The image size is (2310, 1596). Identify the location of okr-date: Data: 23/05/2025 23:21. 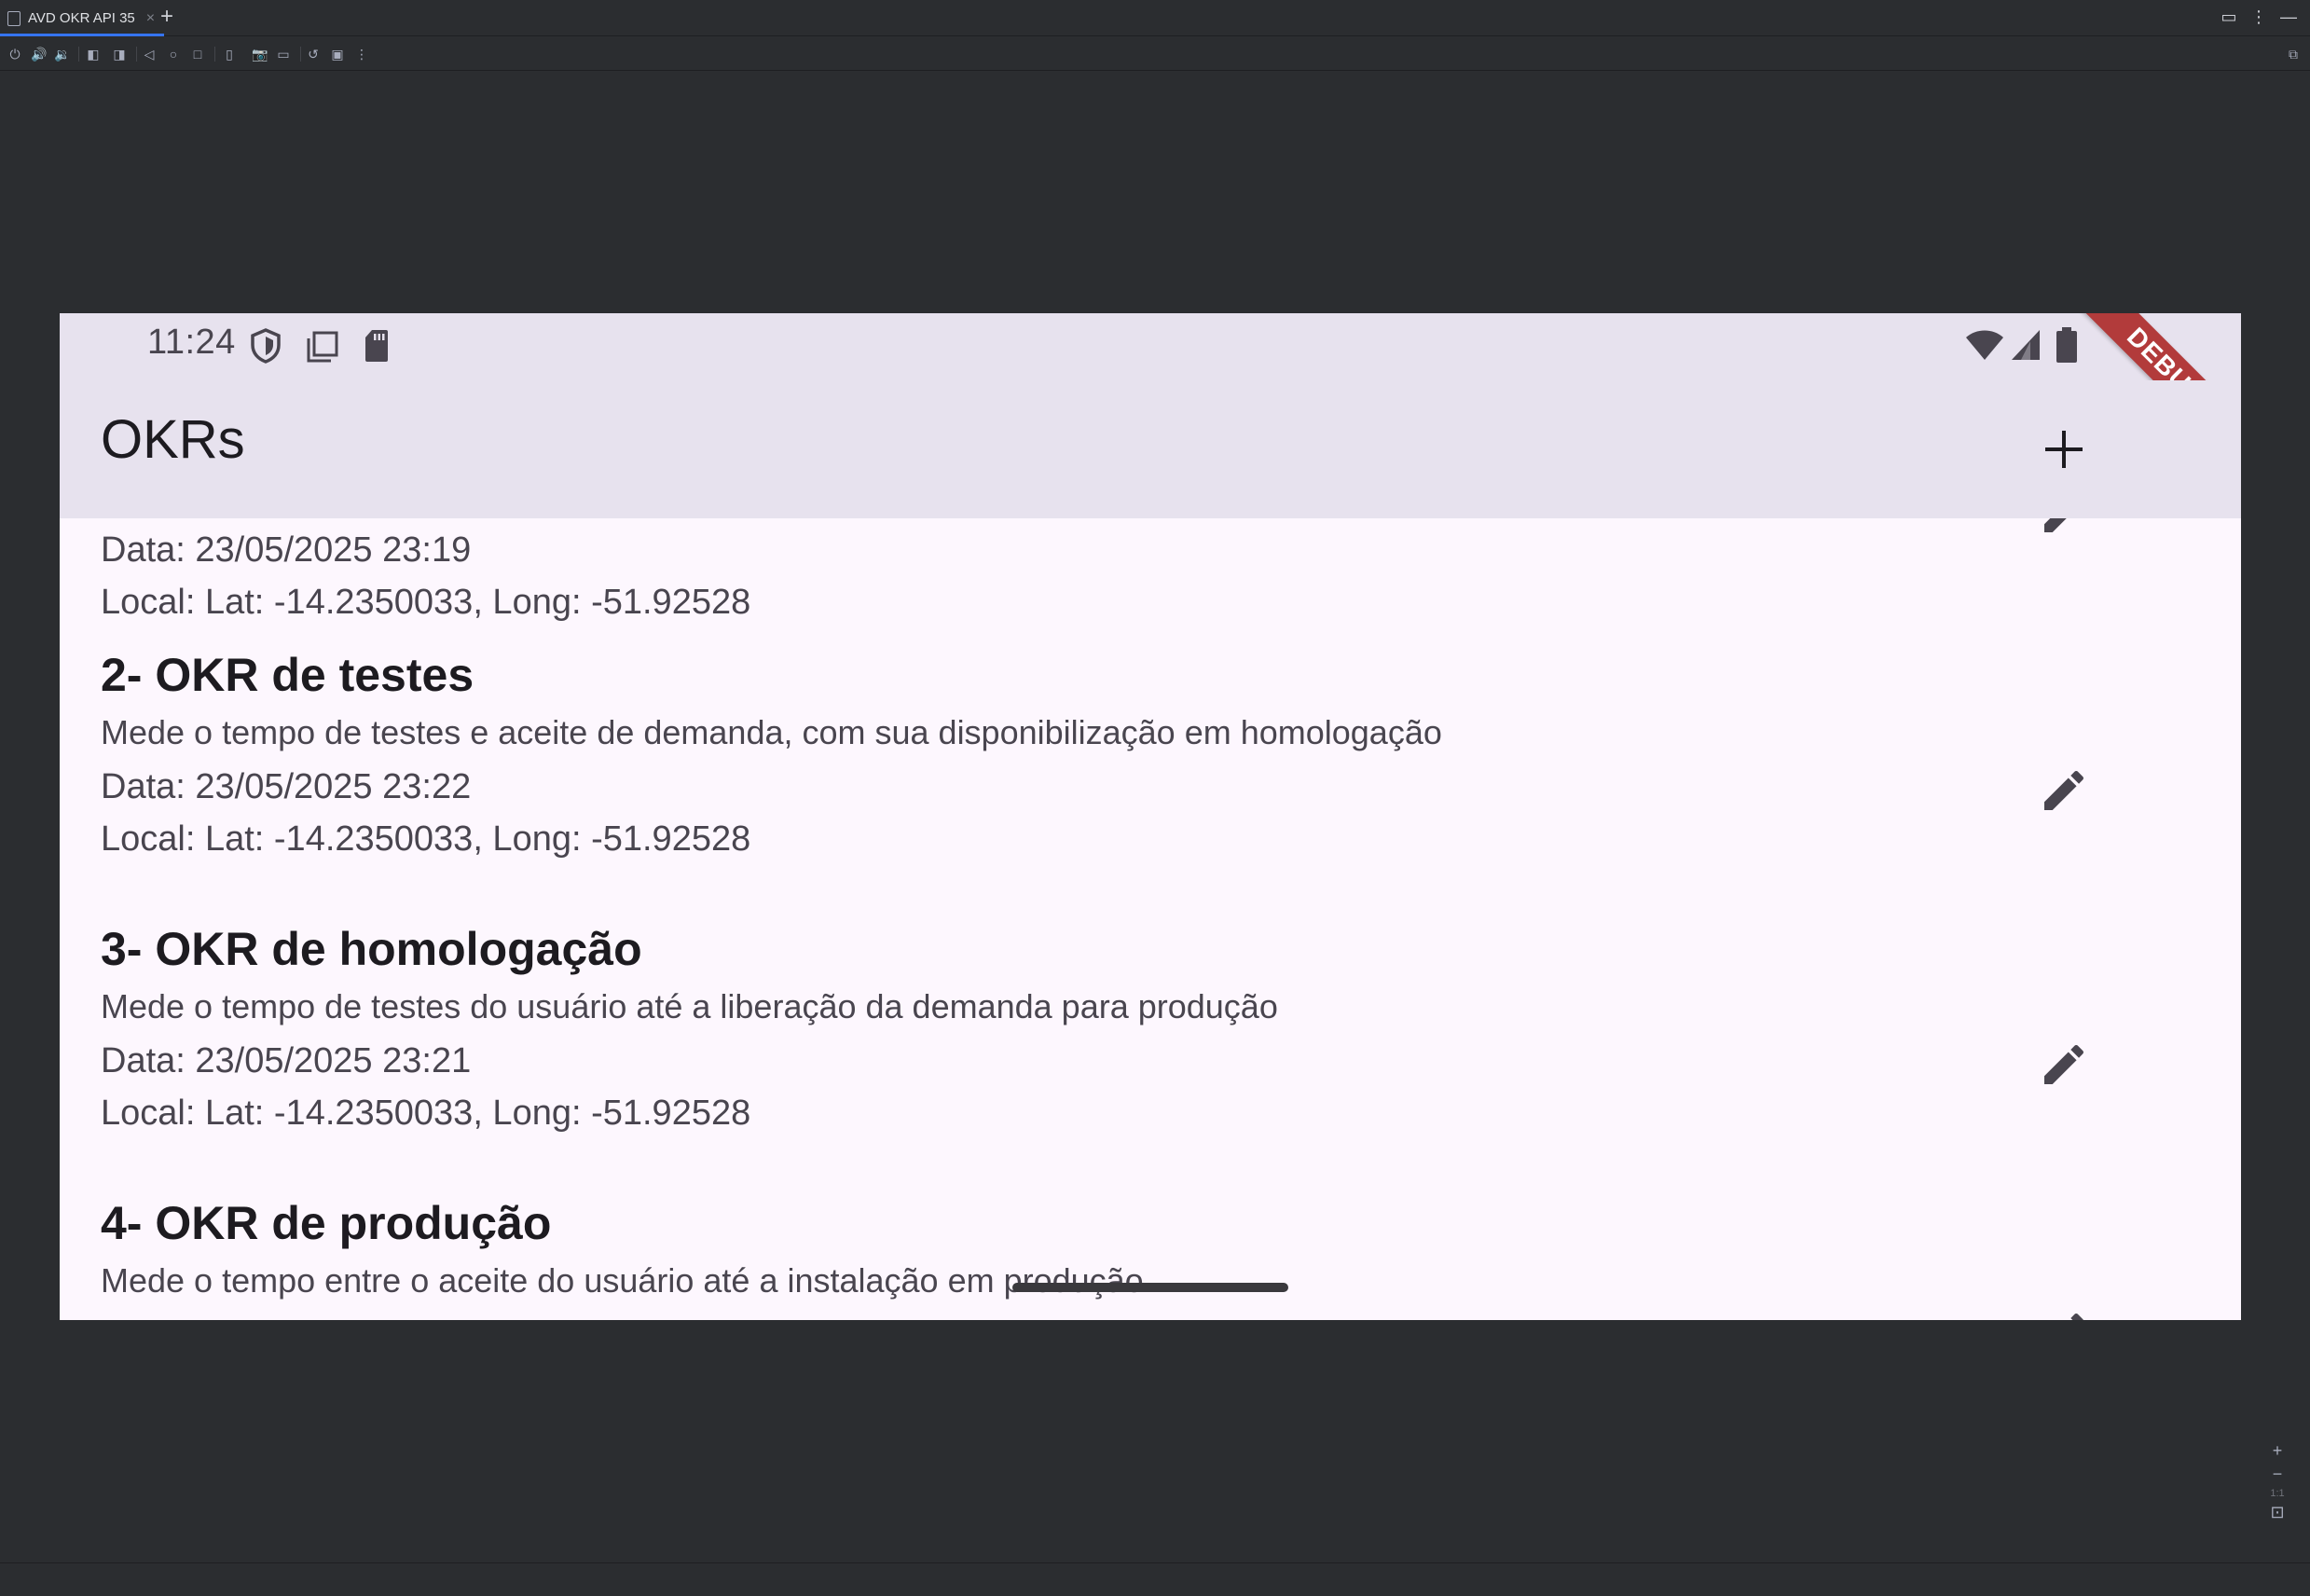
(286, 1060).